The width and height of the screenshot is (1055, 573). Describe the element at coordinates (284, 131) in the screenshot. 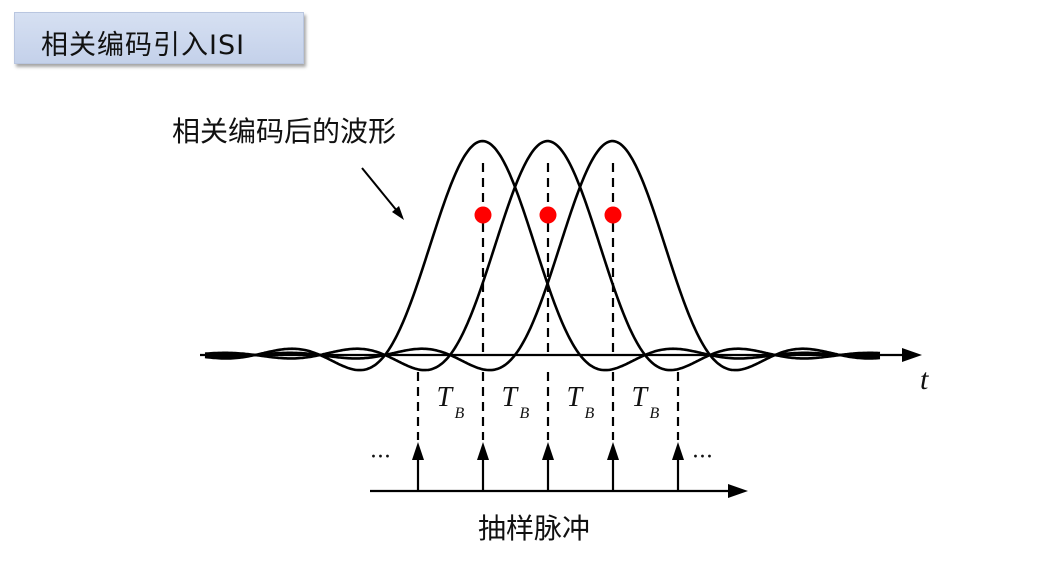

I see `waveform-label: 相关编码后的波形` at that location.